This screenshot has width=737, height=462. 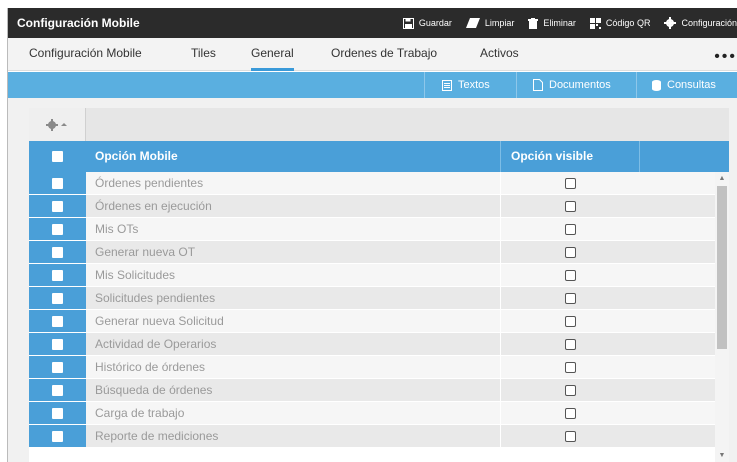 What do you see at coordinates (472, 23) in the screenshot?
I see `eraser-icon` at bounding box center [472, 23].